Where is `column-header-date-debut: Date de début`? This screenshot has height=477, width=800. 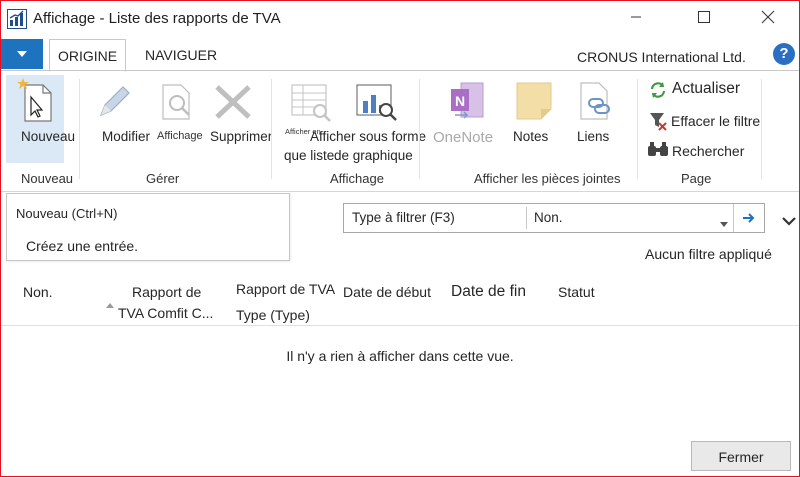
column-header-date-debut: Date de début is located at coordinates (387, 292).